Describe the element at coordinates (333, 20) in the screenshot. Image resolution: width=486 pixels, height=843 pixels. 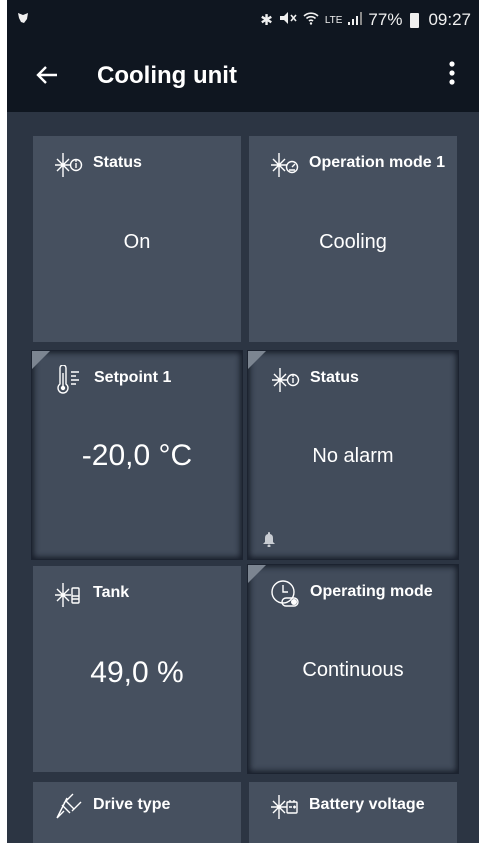
I see `lte-indicator: LTE` at that location.